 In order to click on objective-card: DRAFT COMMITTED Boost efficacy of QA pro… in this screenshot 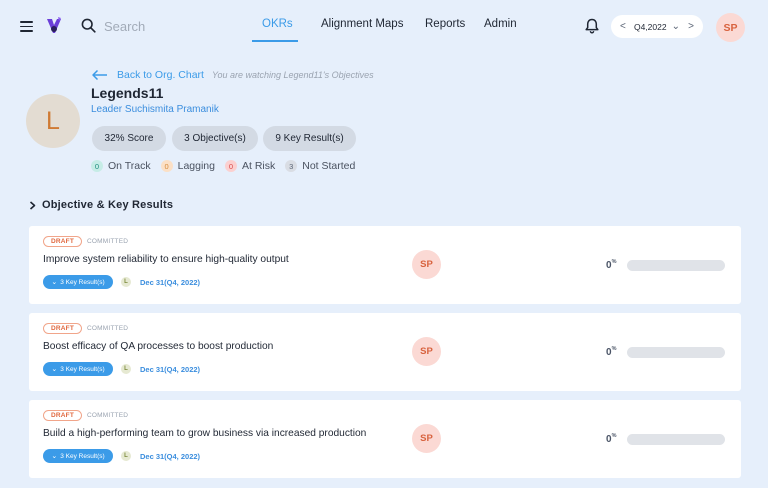, I will do `click(385, 352)`.